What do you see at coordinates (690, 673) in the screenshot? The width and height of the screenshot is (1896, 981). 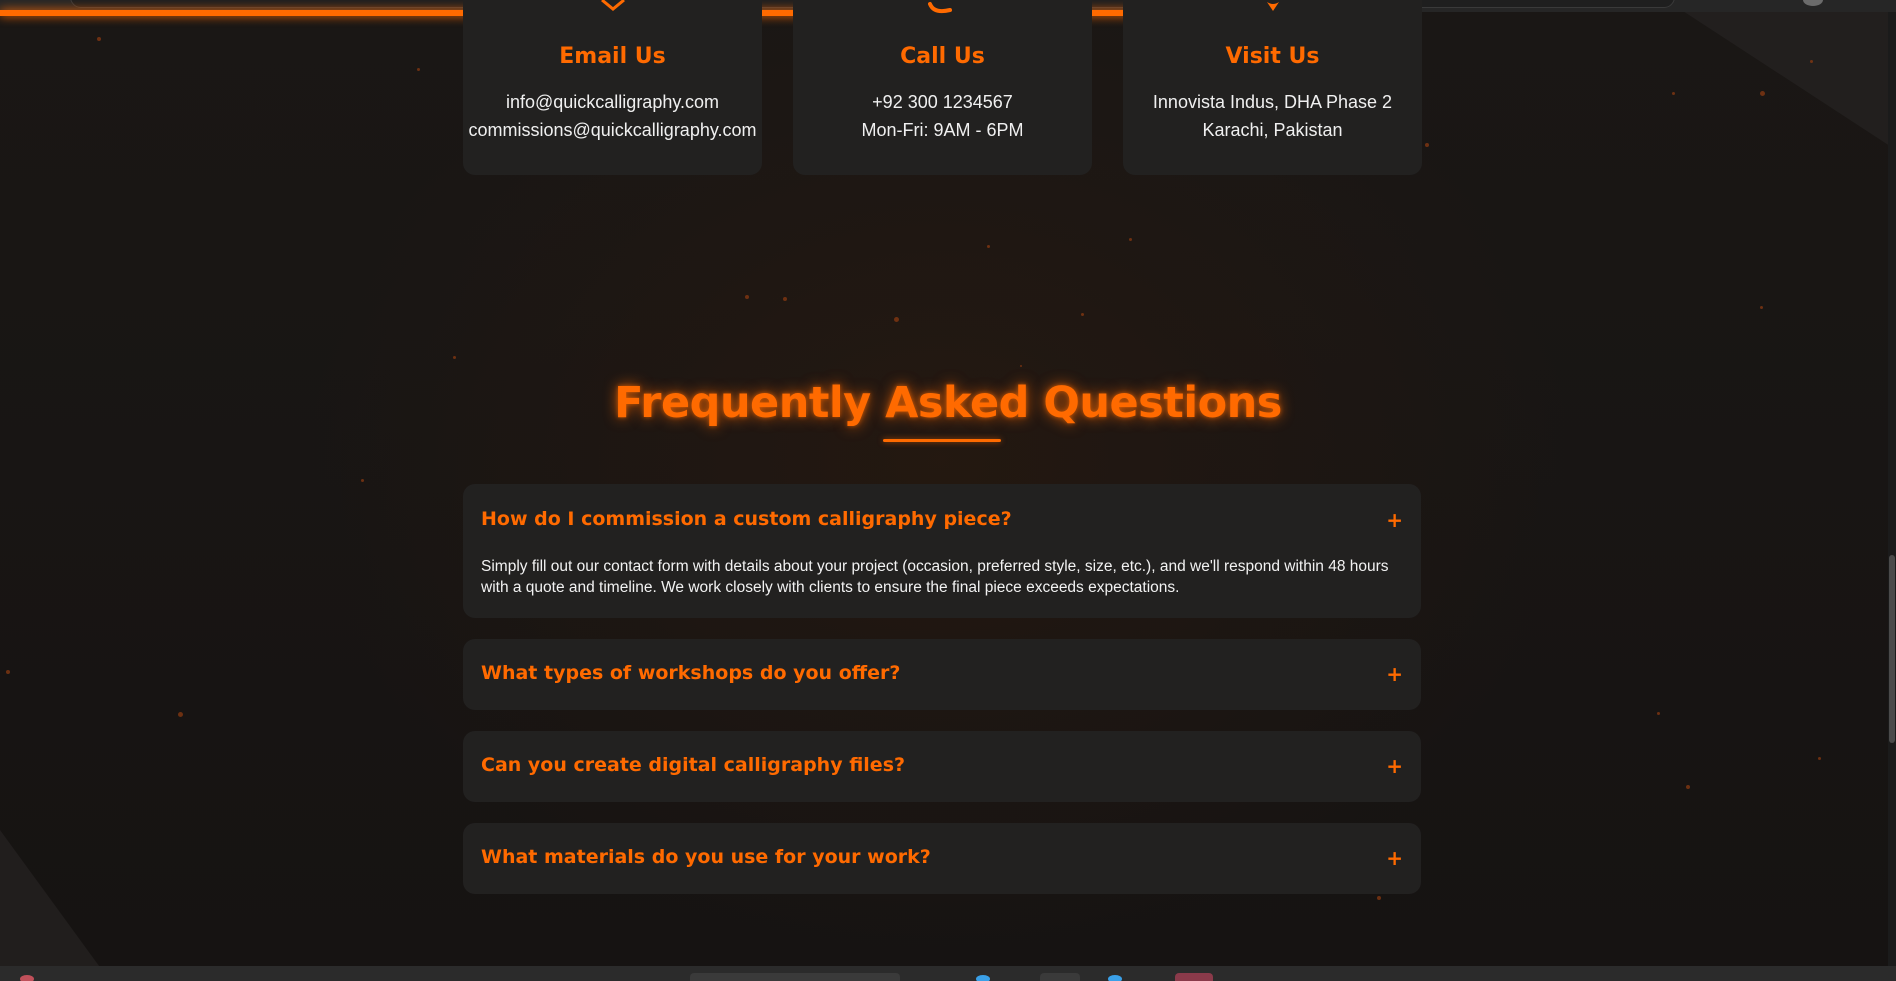 I see `faq-question: What types of workshops do you offer?` at bounding box center [690, 673].